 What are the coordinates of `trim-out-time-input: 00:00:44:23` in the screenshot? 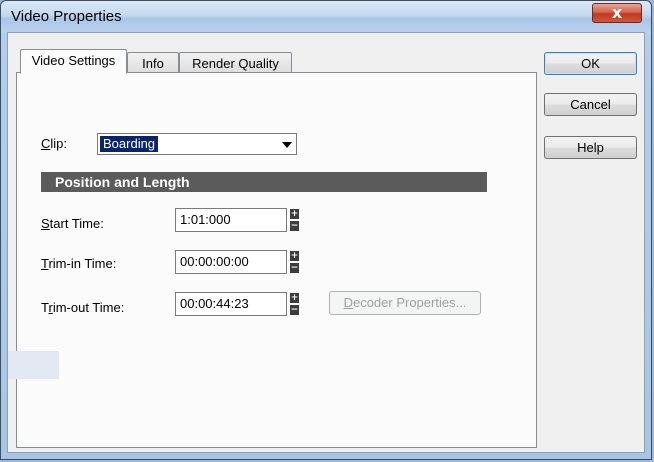 It's located at (231, 304).